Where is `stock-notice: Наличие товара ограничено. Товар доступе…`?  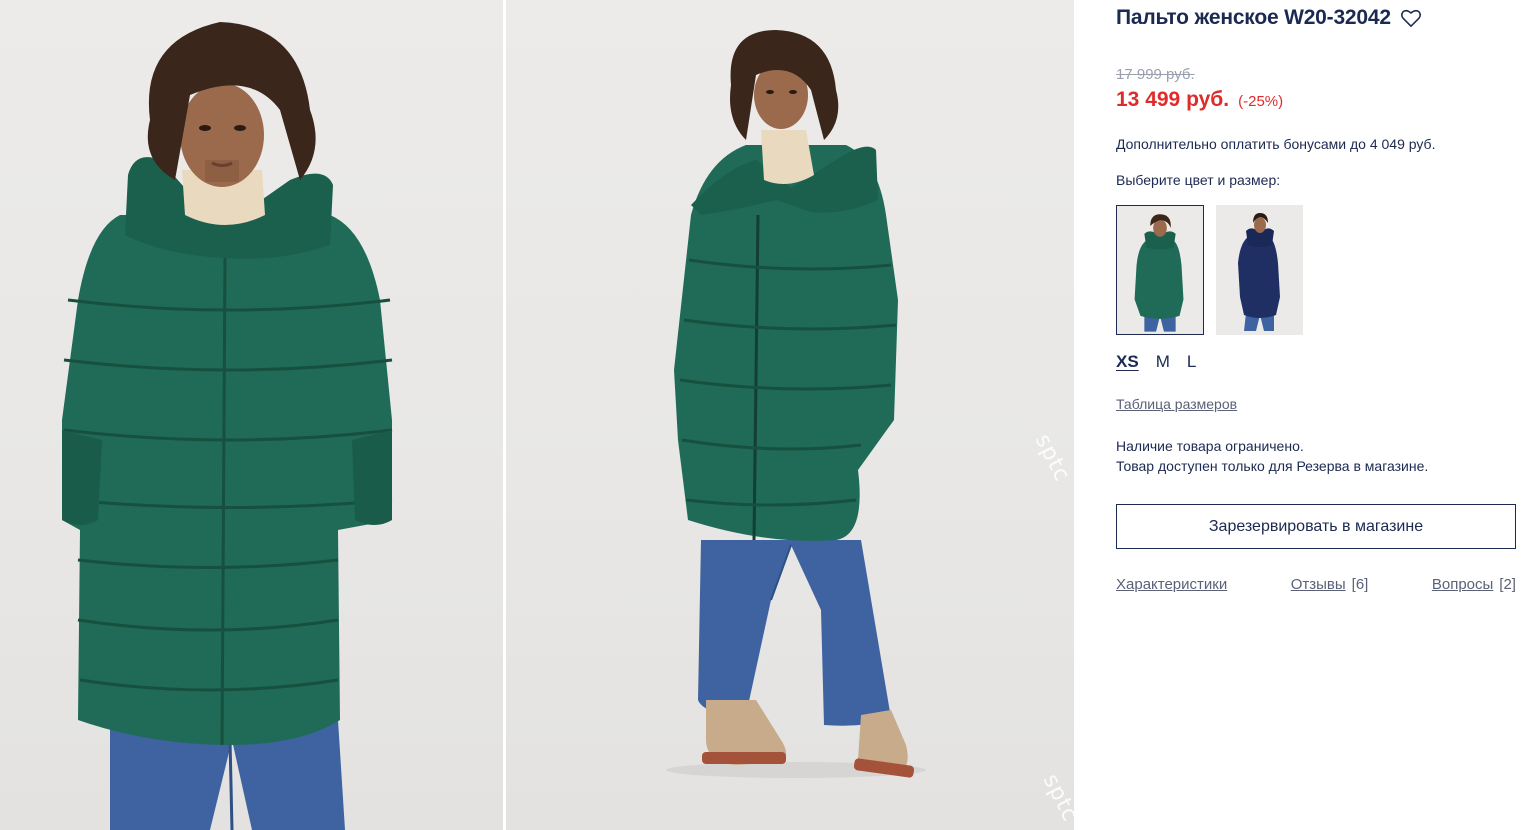
stock-notice: Наличие товара ограничено. Товар доступе… is located at coordinates (1272, 456).